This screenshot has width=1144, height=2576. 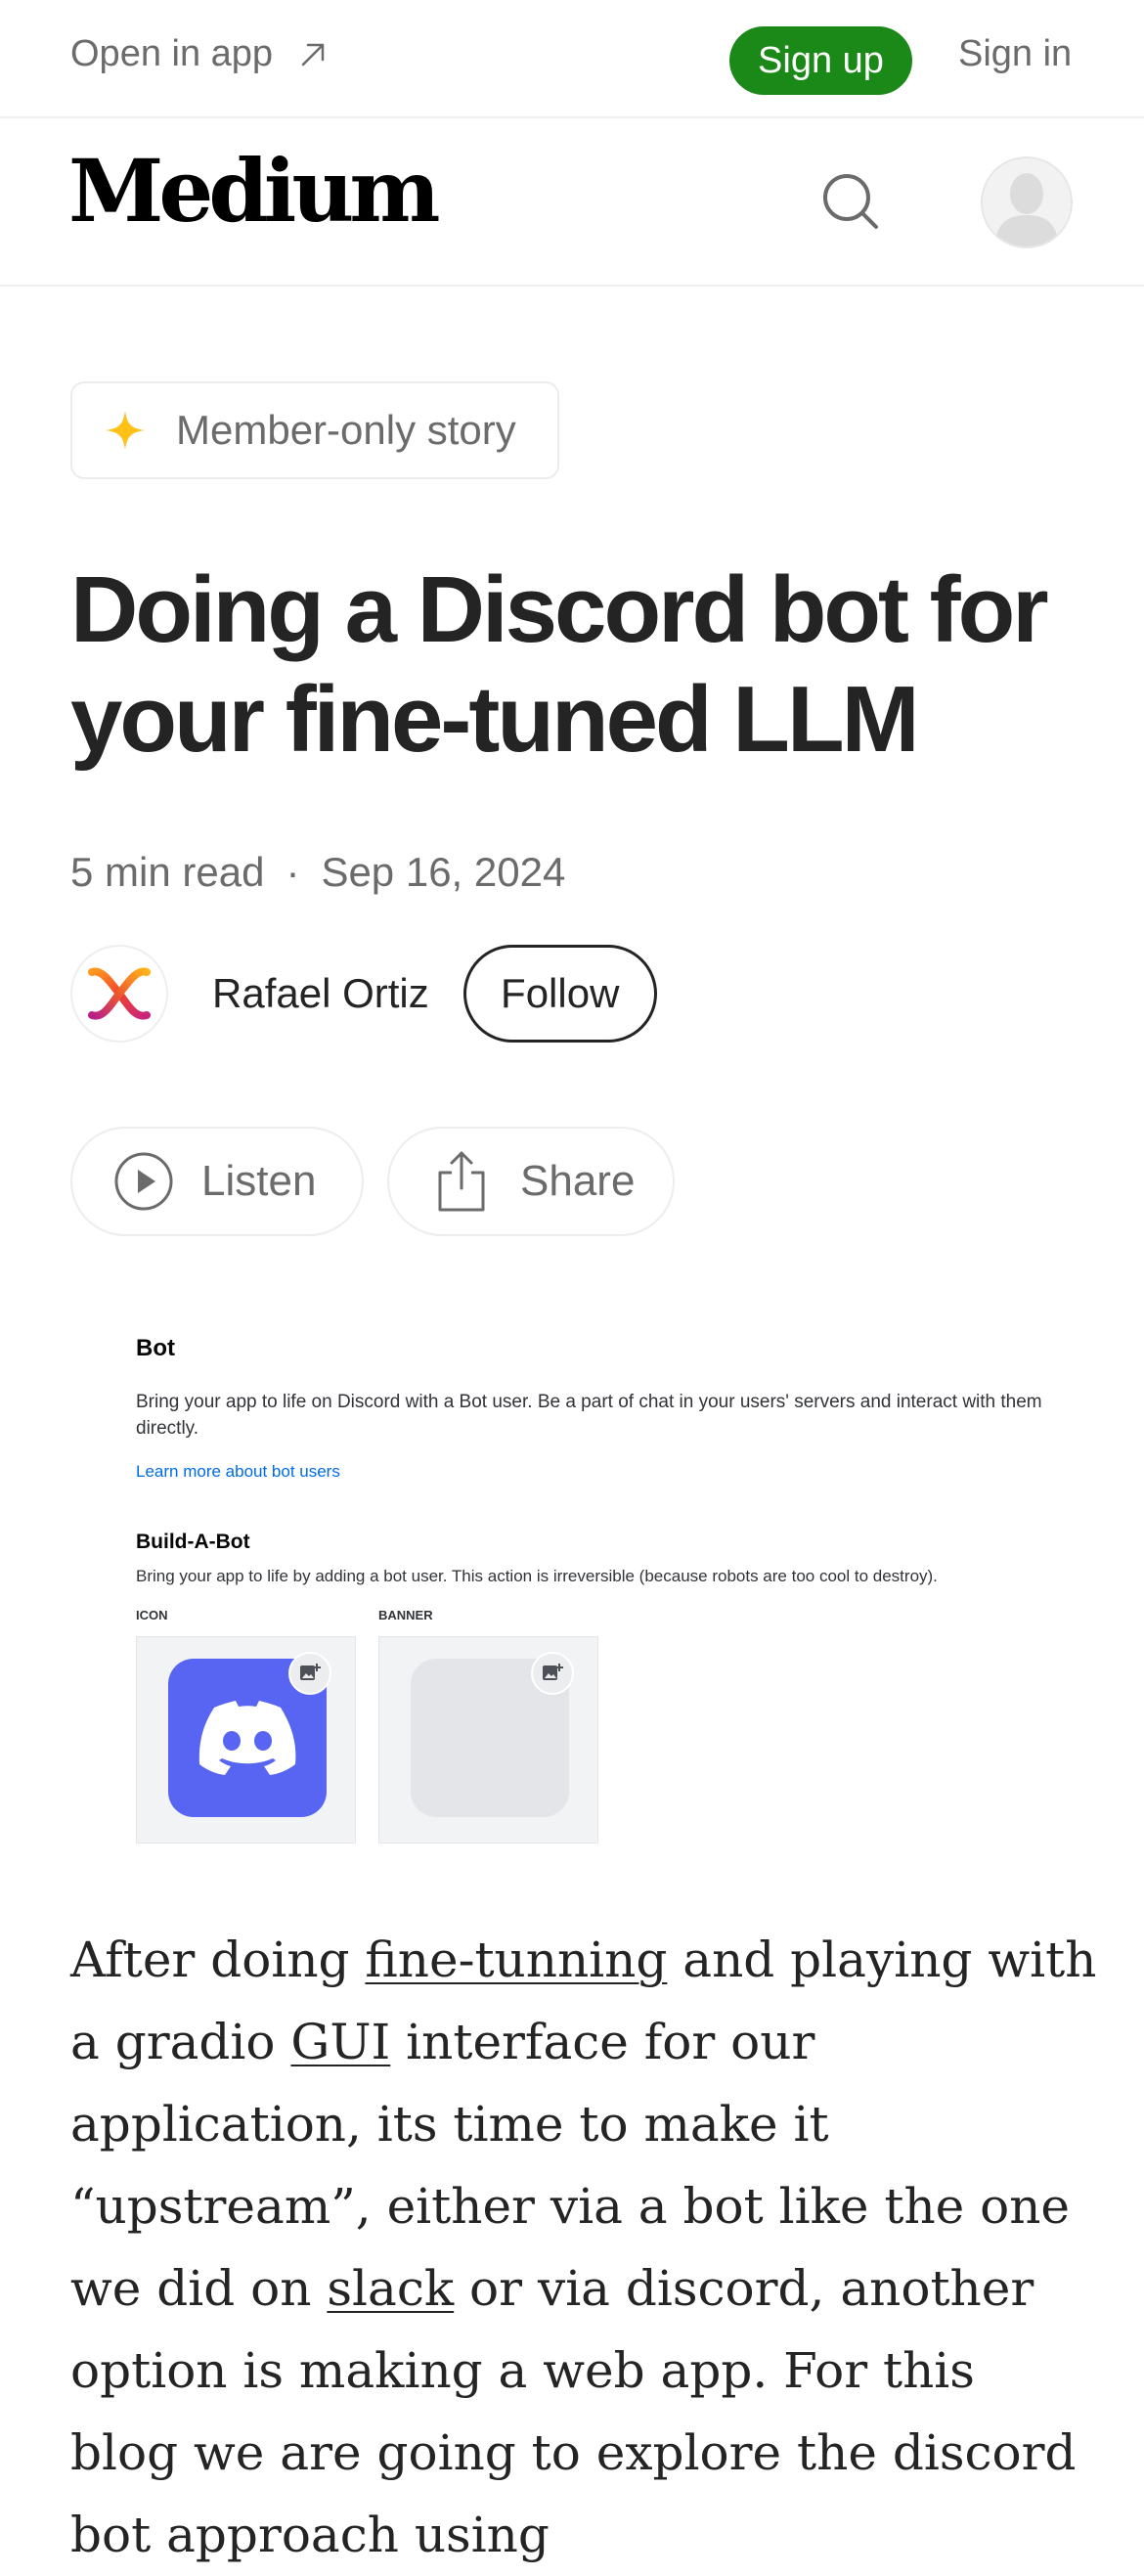 I want to click on site-header: Medium, so click(x=572, y=202).